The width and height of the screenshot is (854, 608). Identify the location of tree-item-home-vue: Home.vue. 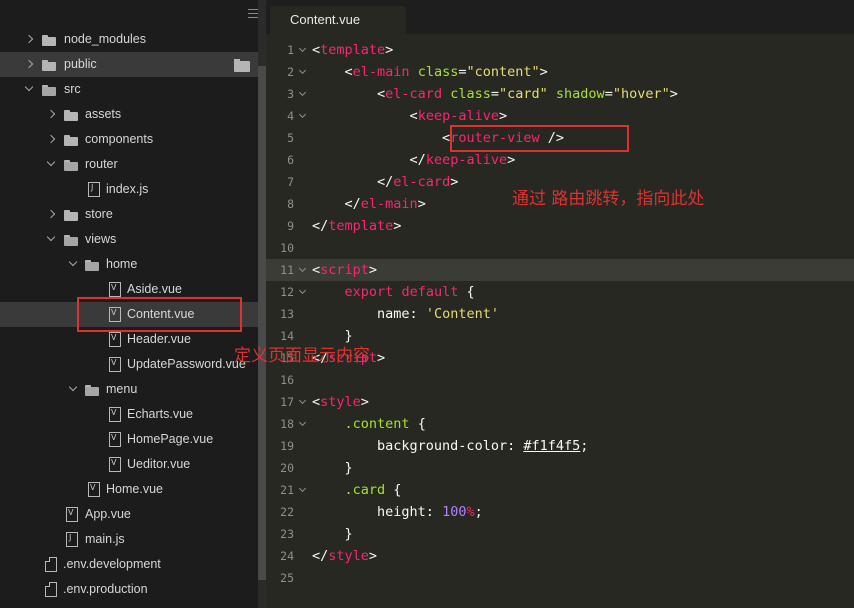
(129, 489).